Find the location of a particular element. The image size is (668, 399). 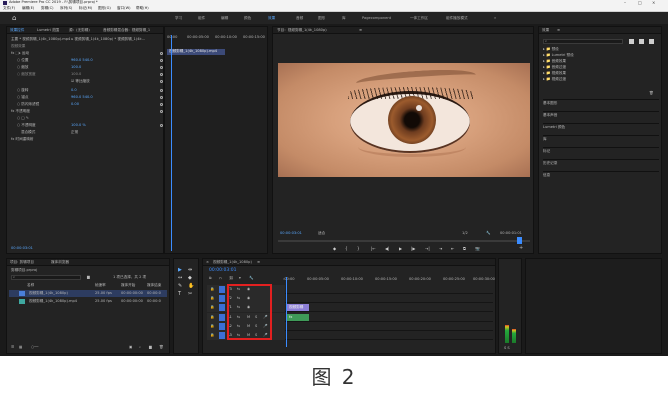

track-select-tool-icon: ⇹ is located at coordinates (190, 270).